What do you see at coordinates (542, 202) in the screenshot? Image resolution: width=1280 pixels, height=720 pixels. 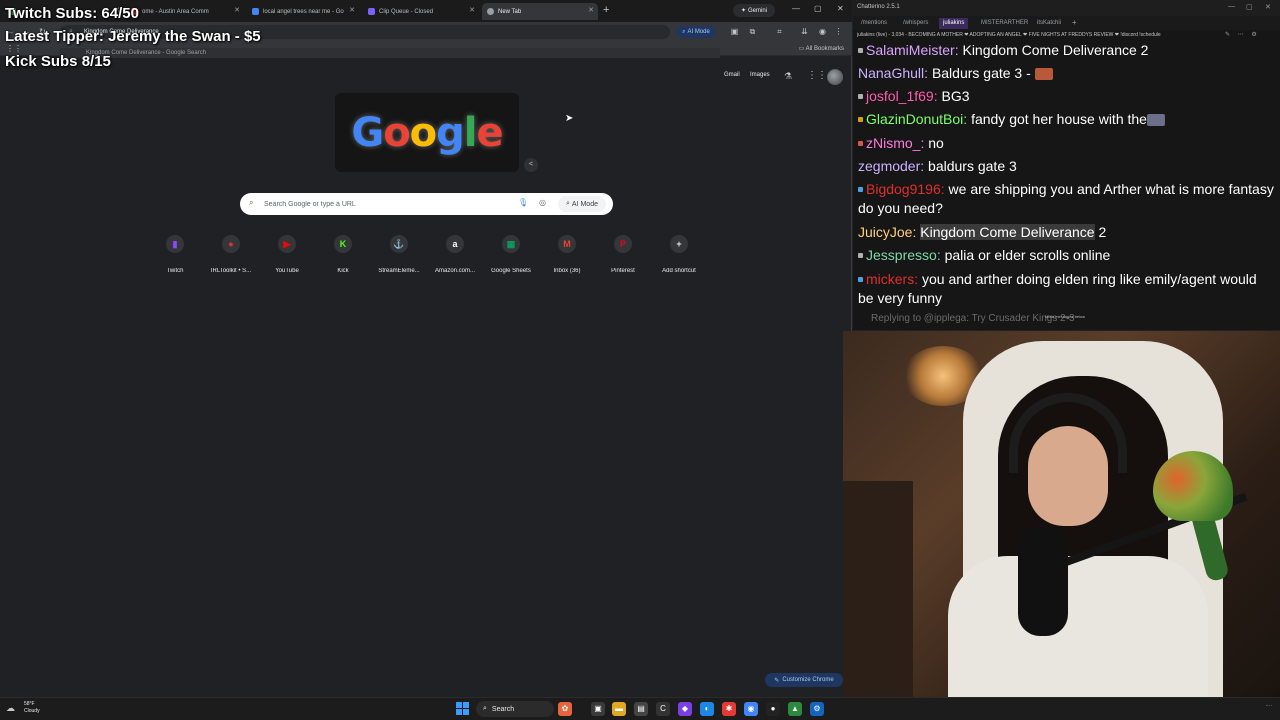 I see `lens-camera-icon: ◎` at bounding box center [542, 202].